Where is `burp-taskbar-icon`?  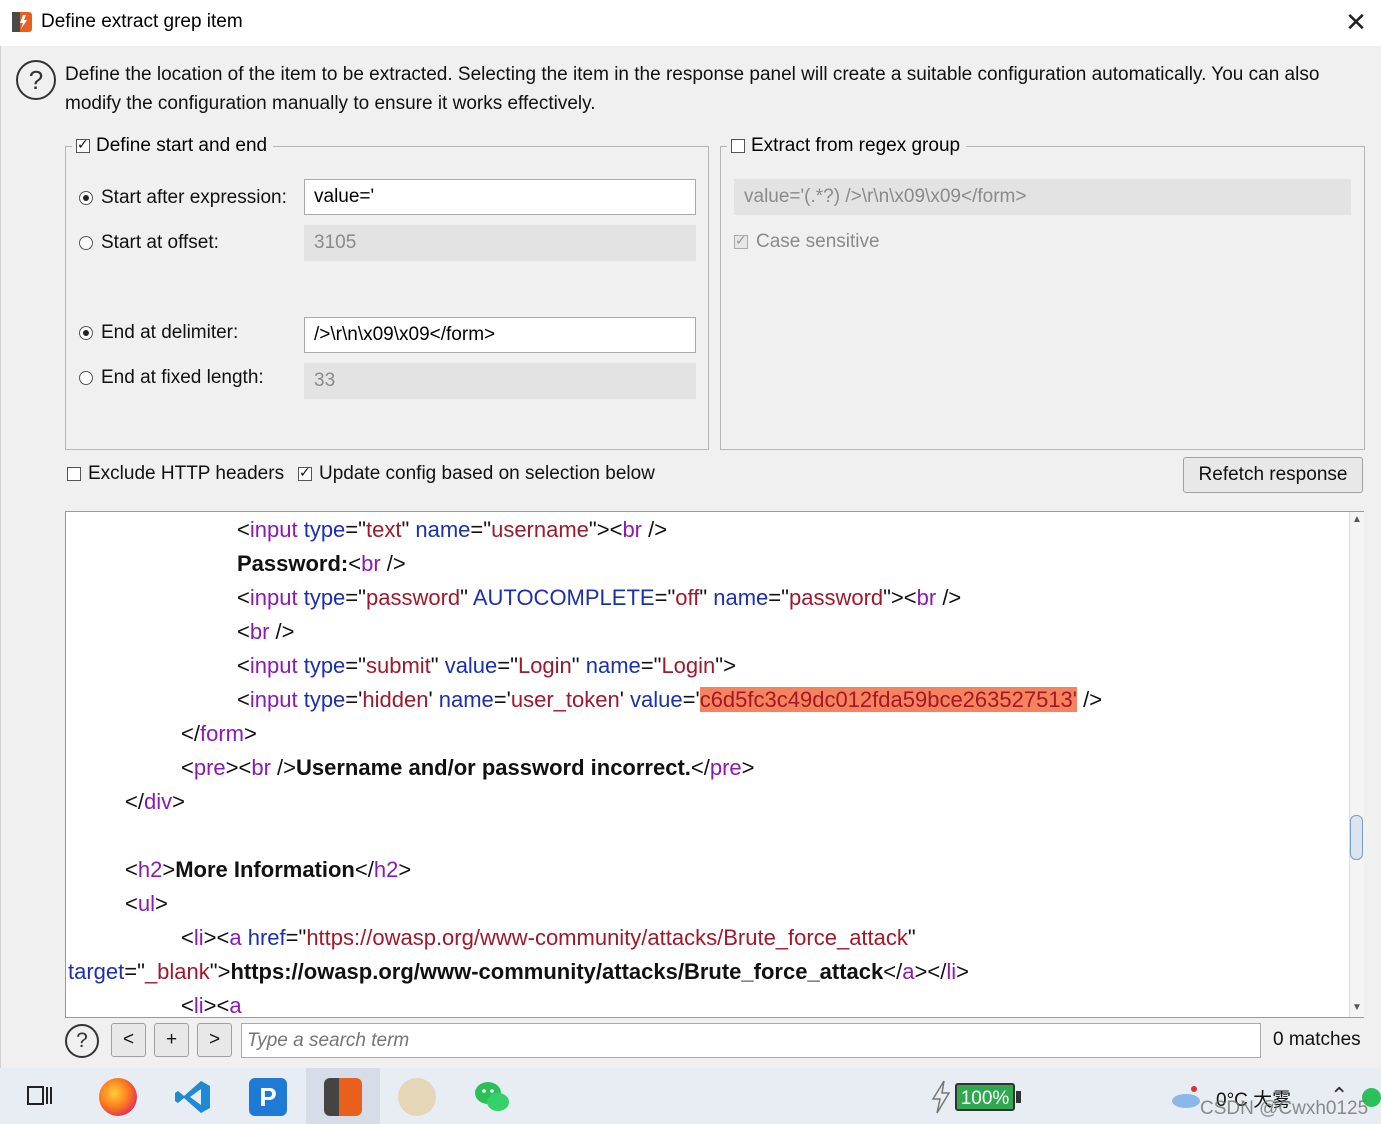 burp-taskbar-icon is located at coordinates (343, 1097).